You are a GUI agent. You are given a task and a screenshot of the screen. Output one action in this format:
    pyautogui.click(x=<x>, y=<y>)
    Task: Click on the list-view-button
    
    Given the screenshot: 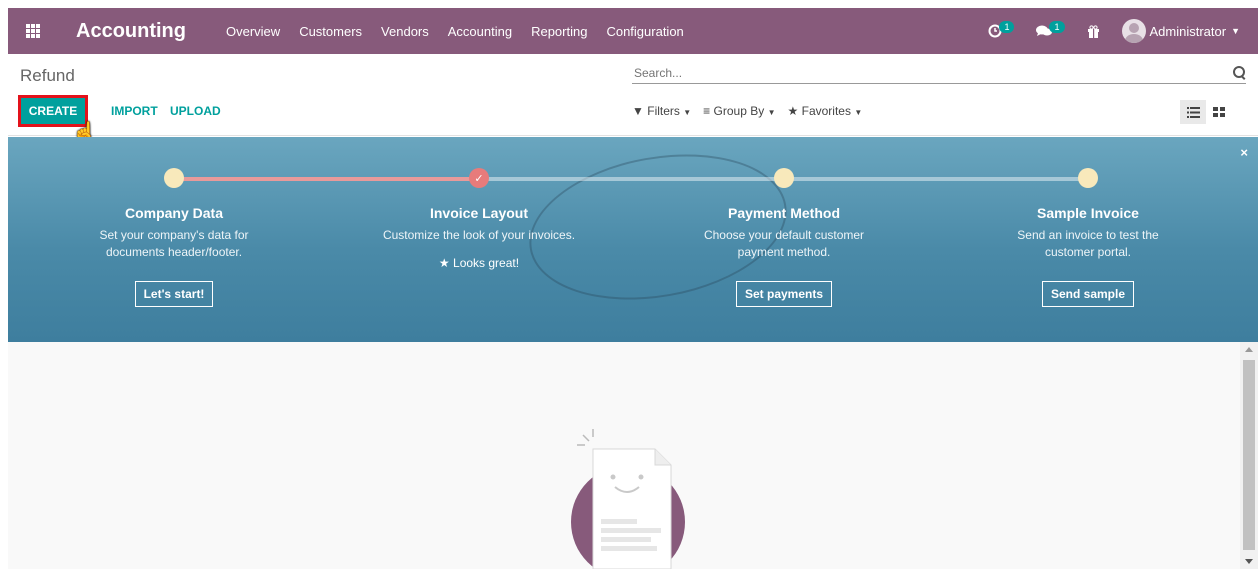 What is the action you would take?
    pyautogui.click(x=1193, y=112)
    